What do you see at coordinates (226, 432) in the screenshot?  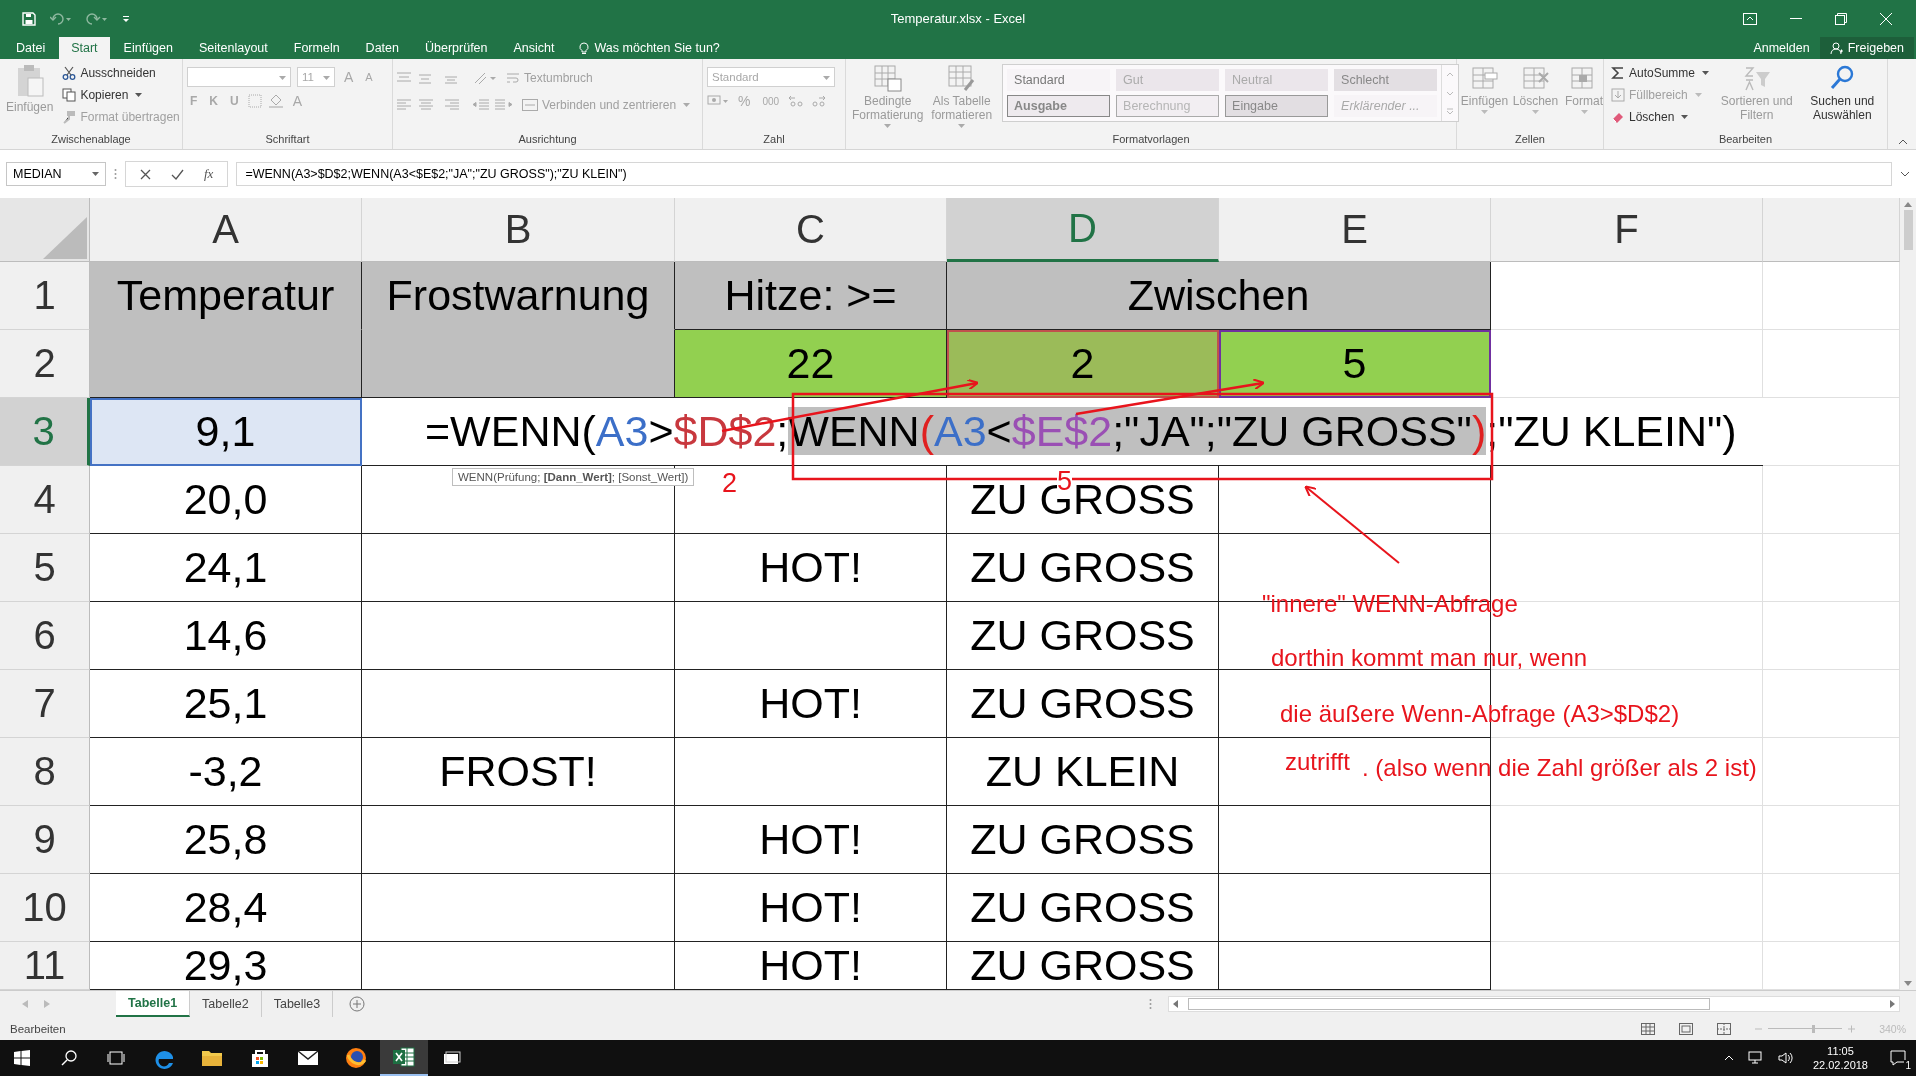 I see `table-cell: 9,1` at bounding box center [226, 432].